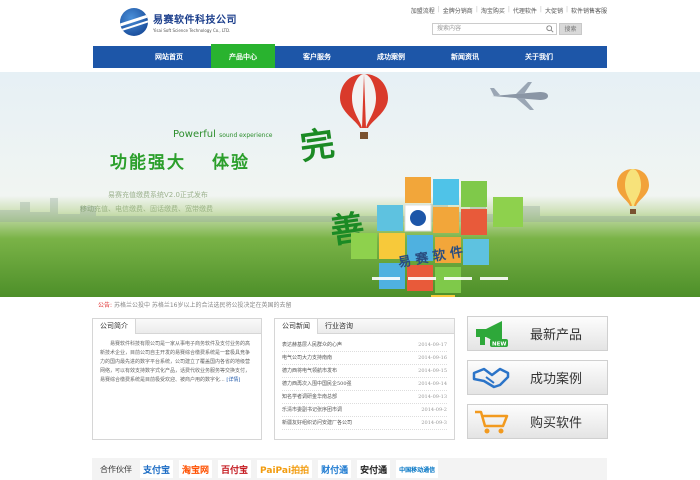 Image resolution: width=700 pixels, height=480 pixels. What do you see at coordinates (364, 345) in the screenshot?
I see `news-item: 表达赫基层人民群众的心声 2014-09-17` at bounding box center [364, 345].